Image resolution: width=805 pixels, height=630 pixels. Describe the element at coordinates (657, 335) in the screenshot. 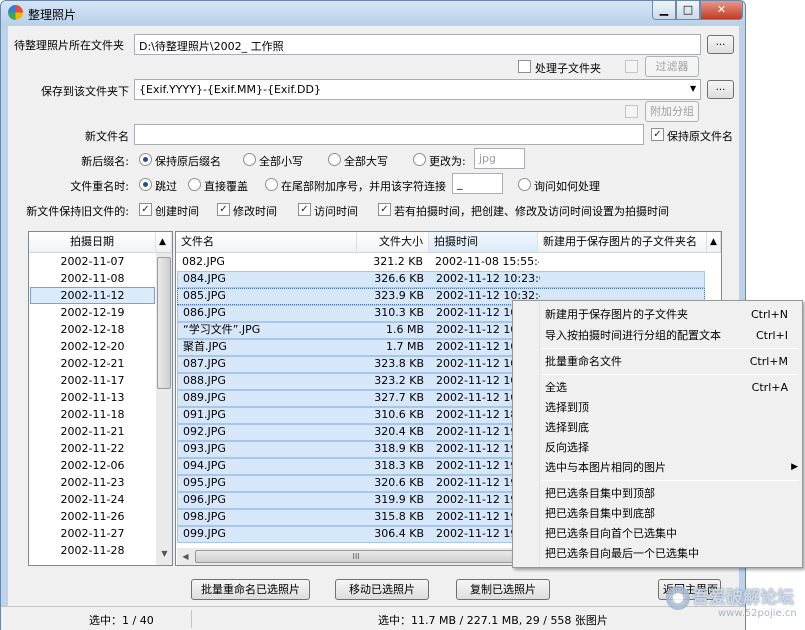

I see `ctx-import-config: 导入按拍摄时间进行分组的配置文本 Ctrl+I` at that location.